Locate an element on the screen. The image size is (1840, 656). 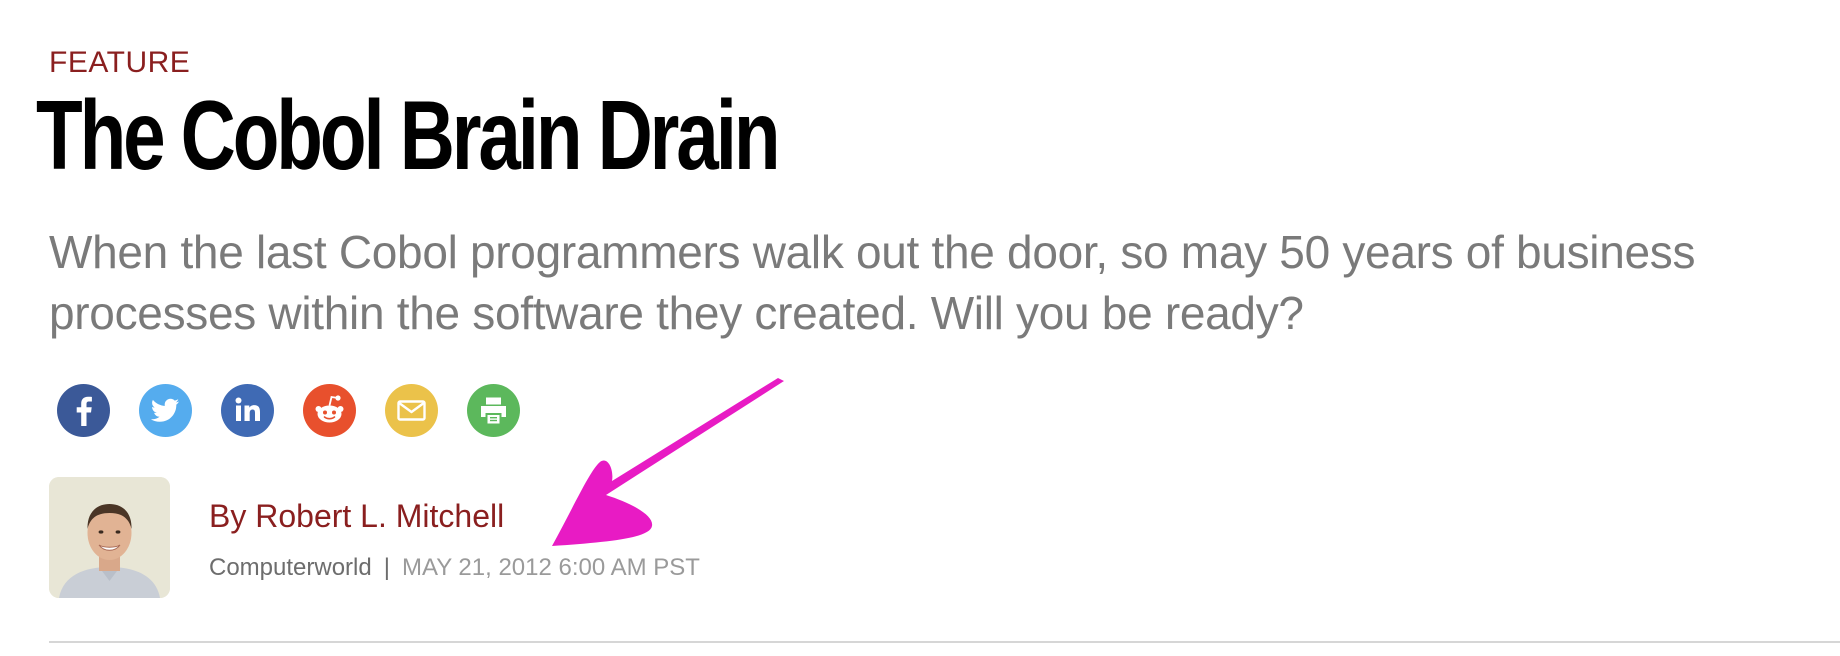
share-print-button is located at coordinates (493, 410).